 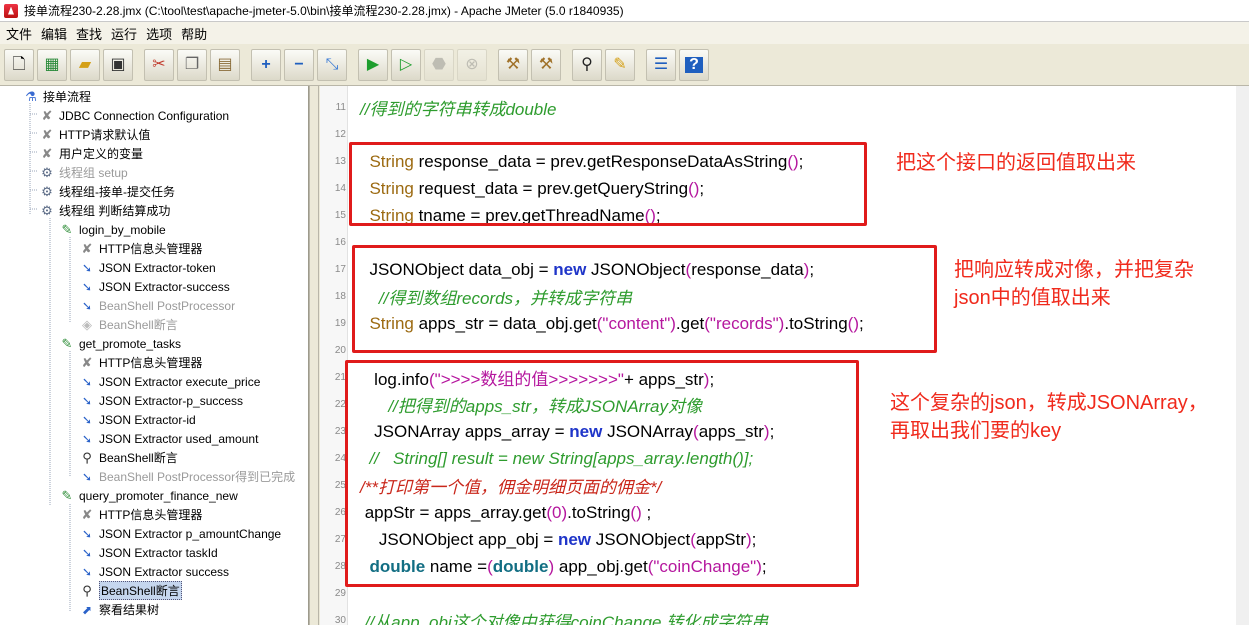 I want to click on code-token: .toString, so click(x=816, y=323).